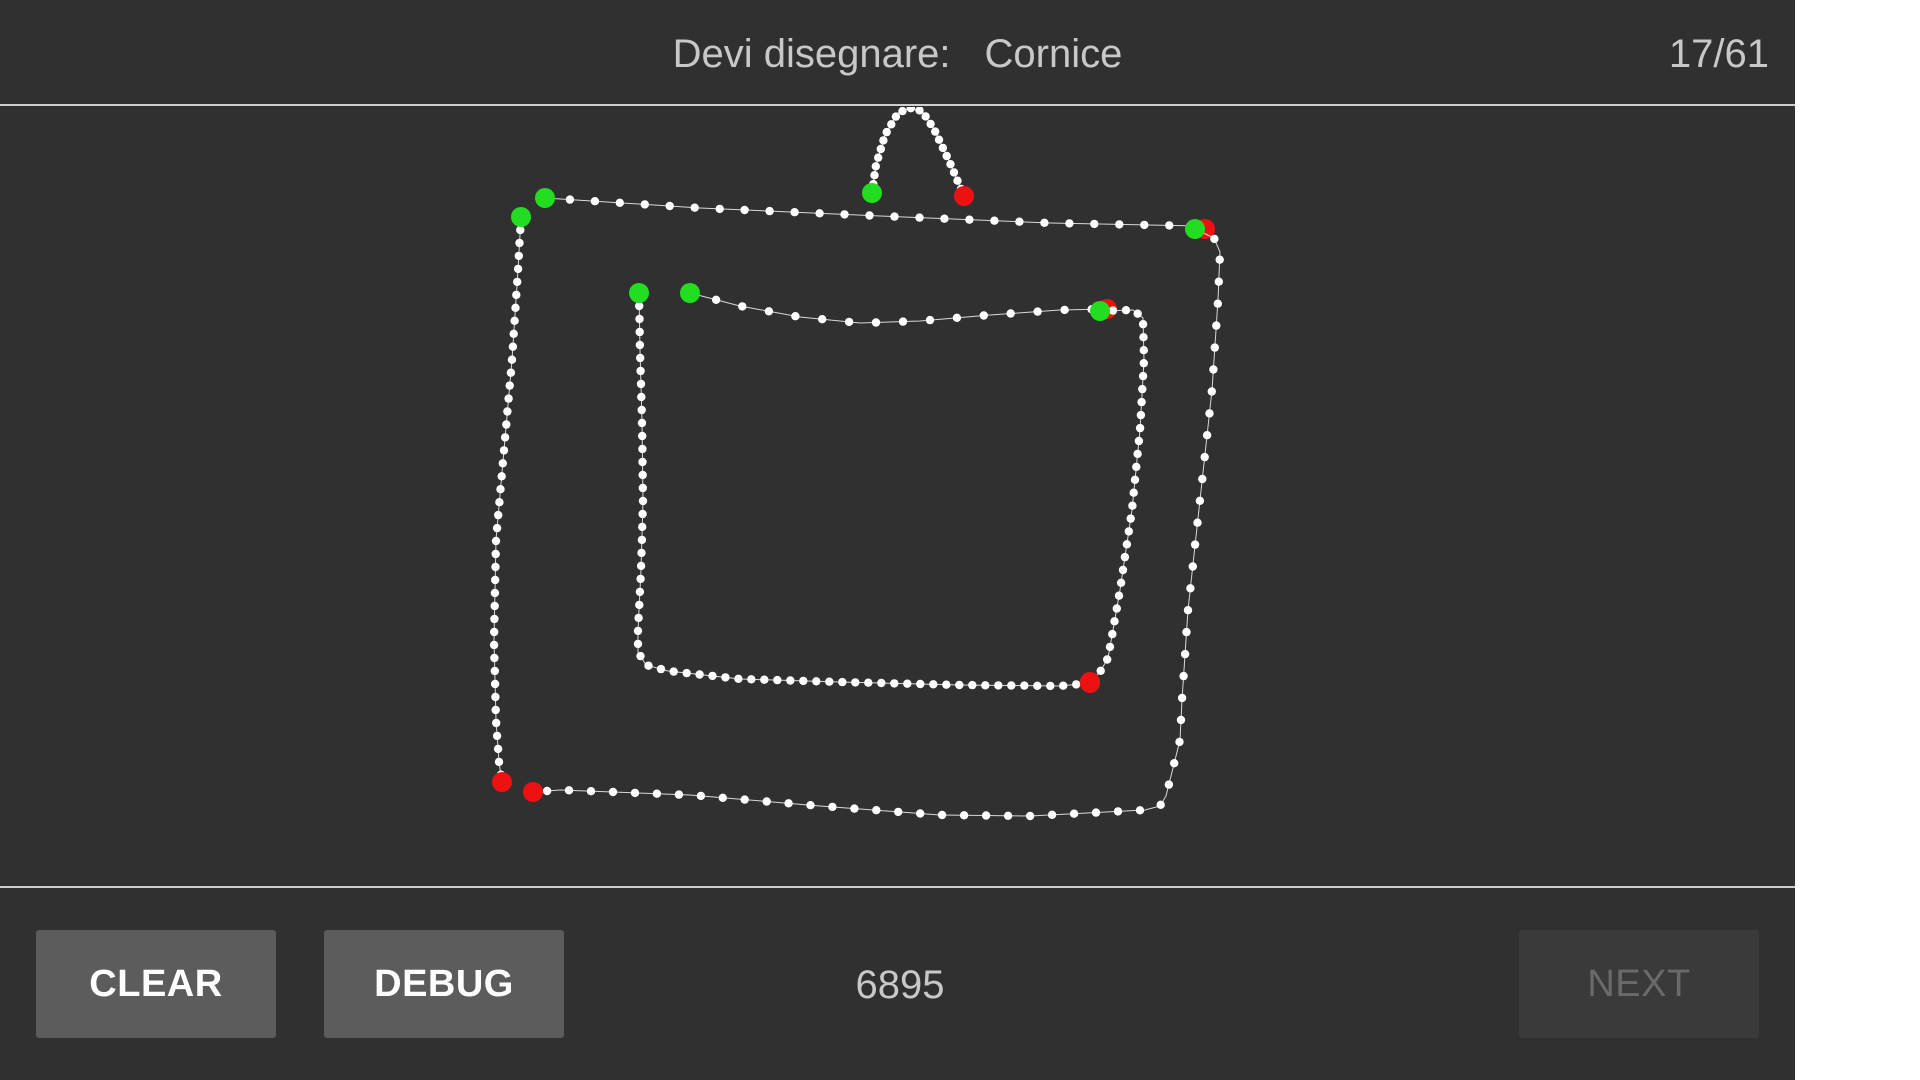 The width and height of the screenshot is (1920, 1080). I want to click on top-divider, so click(897, 105).